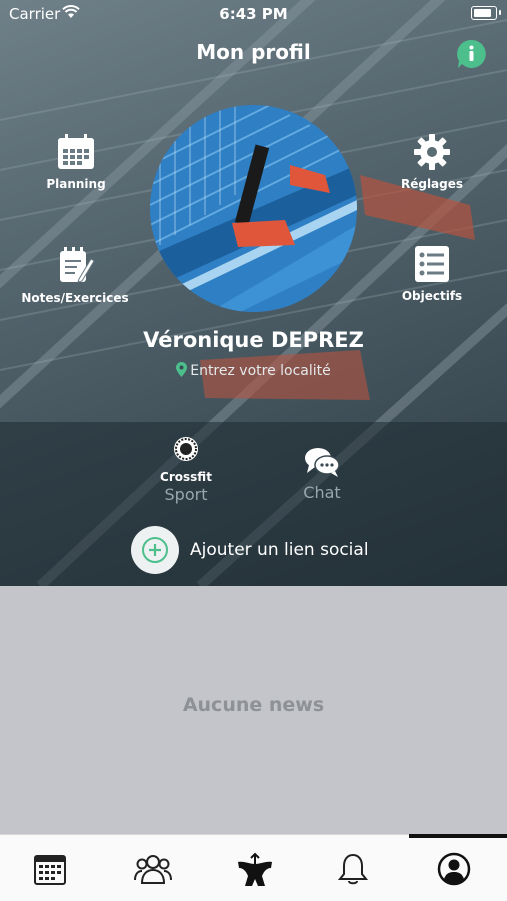 Image resolution: width=507 pixels, height=901 pixels. Describe the element at coordinates (77, 265) in the screenshot. I see `notes-icon` at that location.